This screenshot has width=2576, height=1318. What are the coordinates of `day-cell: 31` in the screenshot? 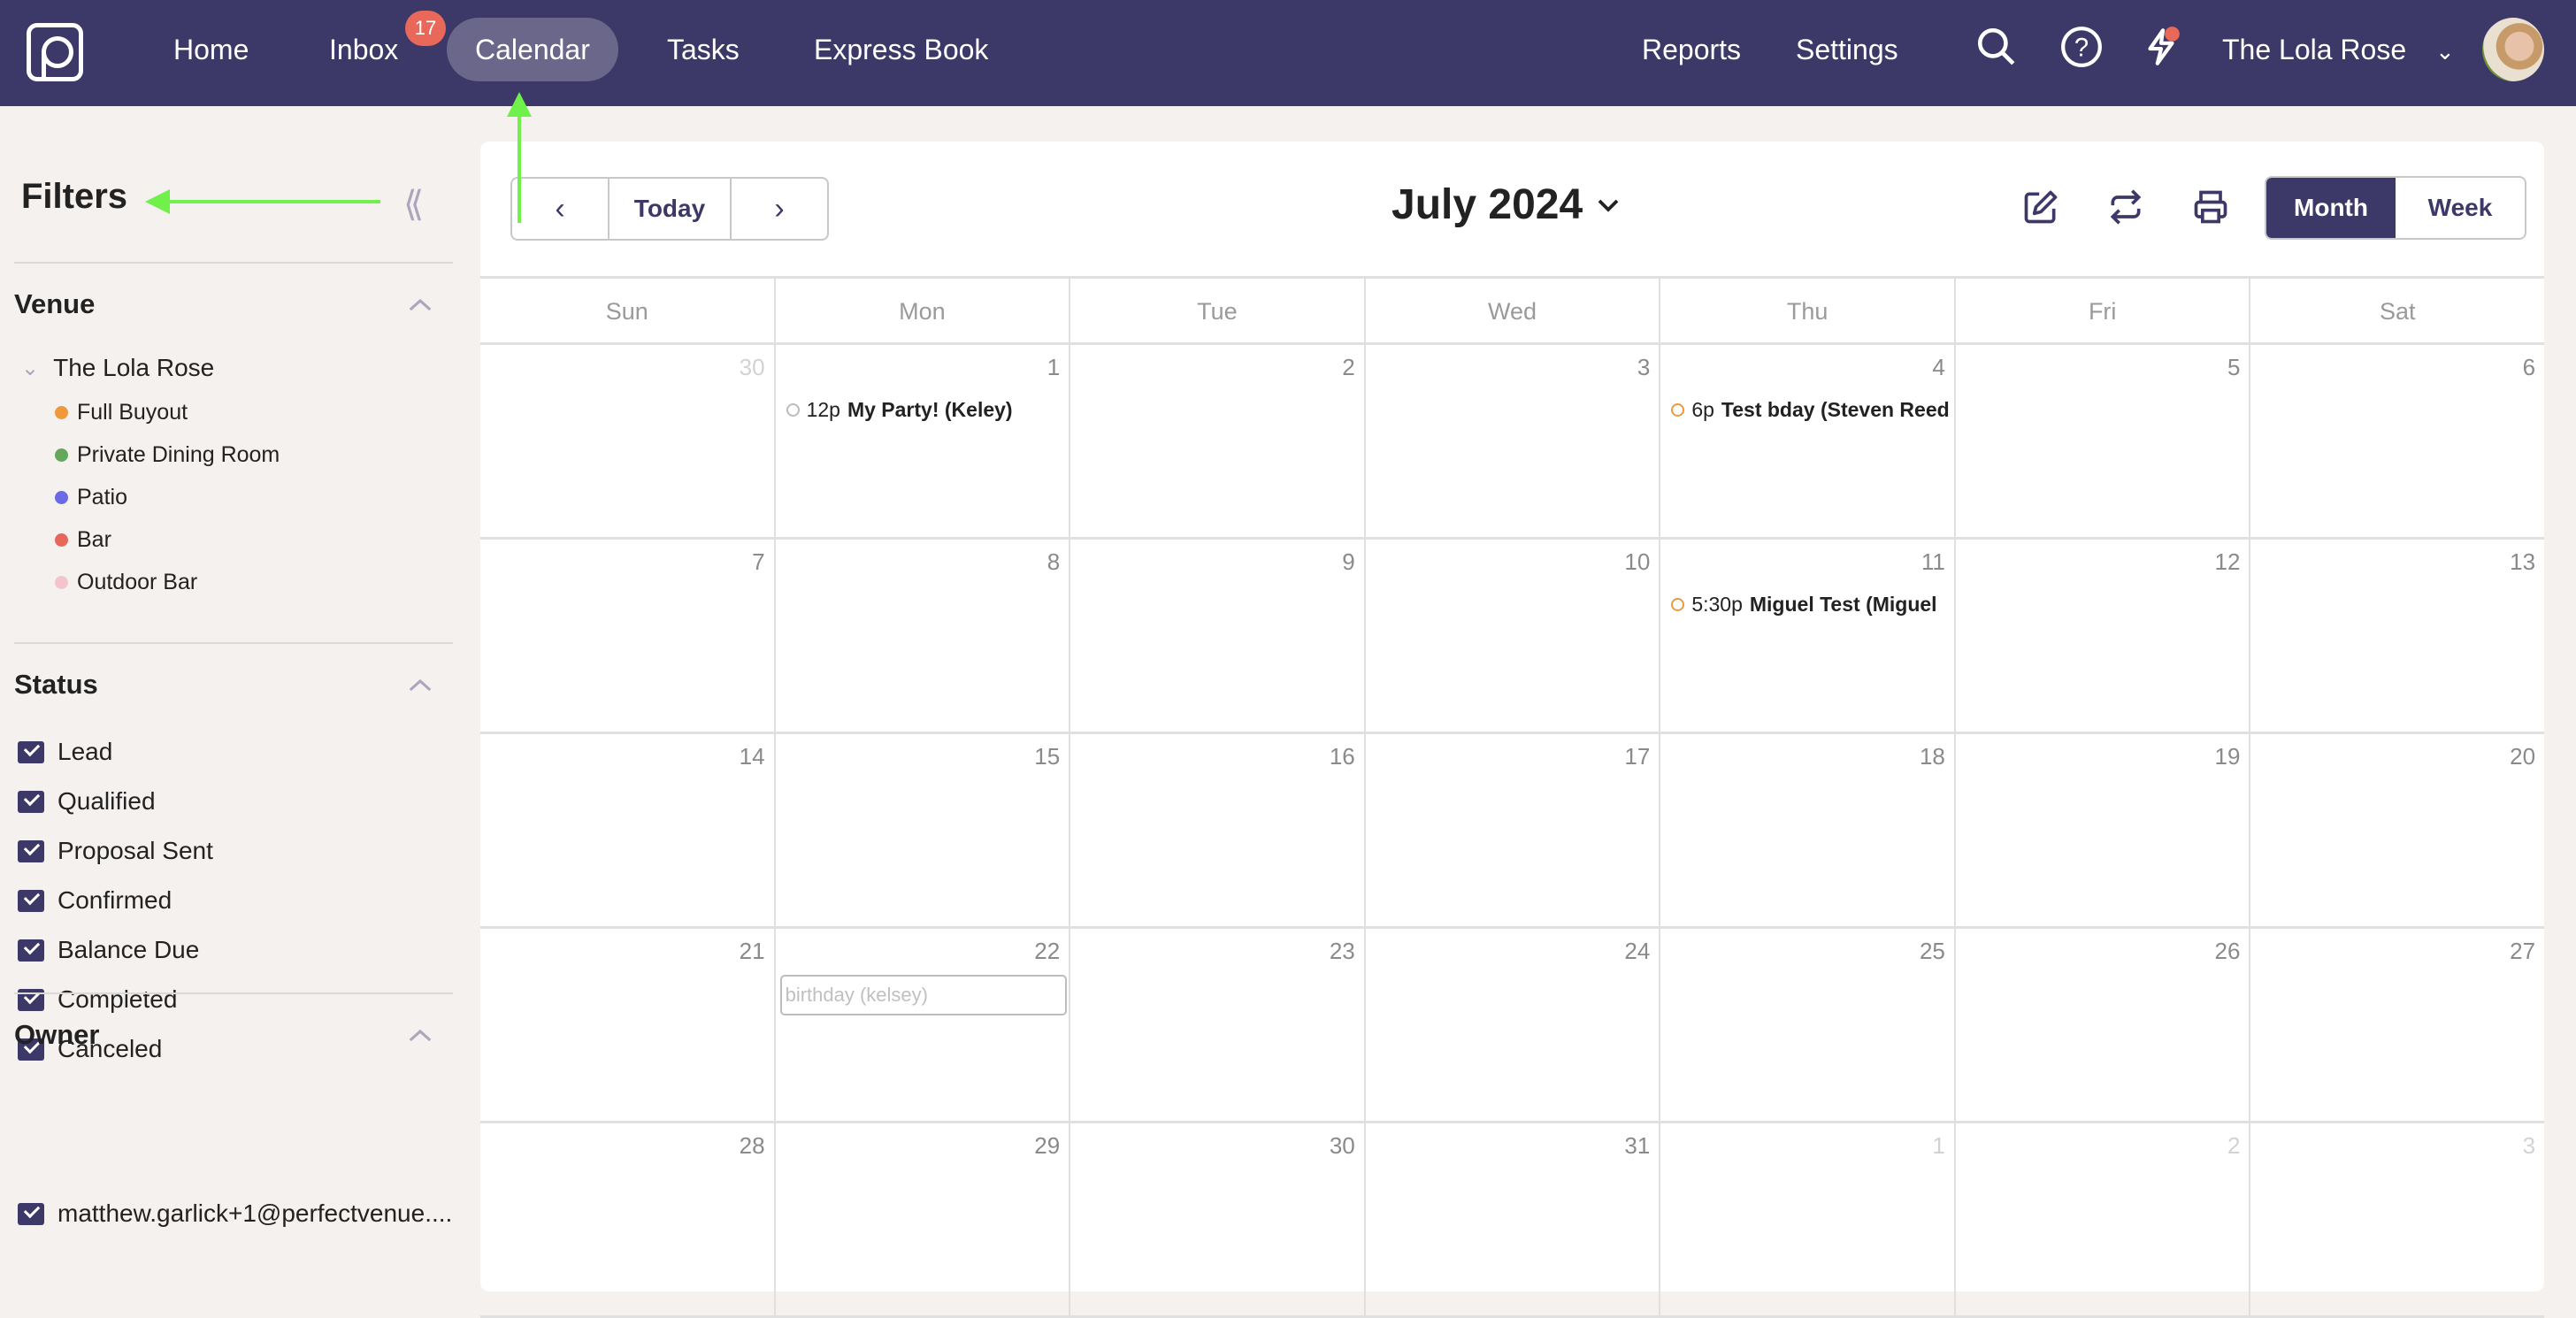 It's located at (1511, 1219).